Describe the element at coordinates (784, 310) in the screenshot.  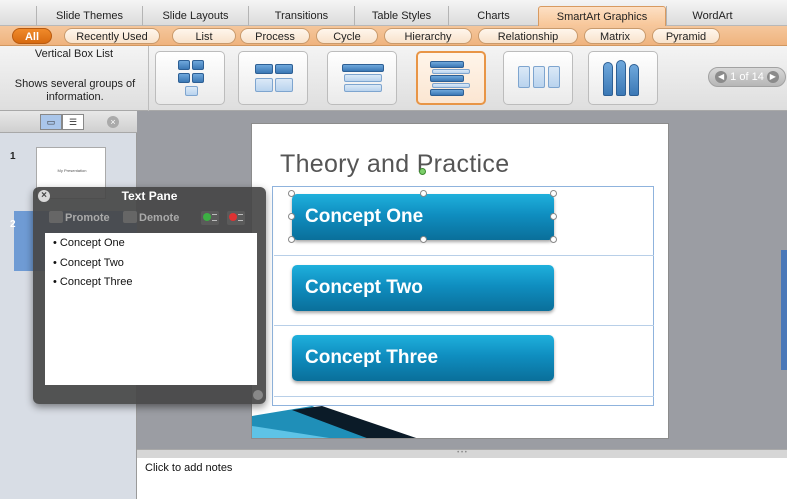
I see `vertical-scrollbar` at that location.